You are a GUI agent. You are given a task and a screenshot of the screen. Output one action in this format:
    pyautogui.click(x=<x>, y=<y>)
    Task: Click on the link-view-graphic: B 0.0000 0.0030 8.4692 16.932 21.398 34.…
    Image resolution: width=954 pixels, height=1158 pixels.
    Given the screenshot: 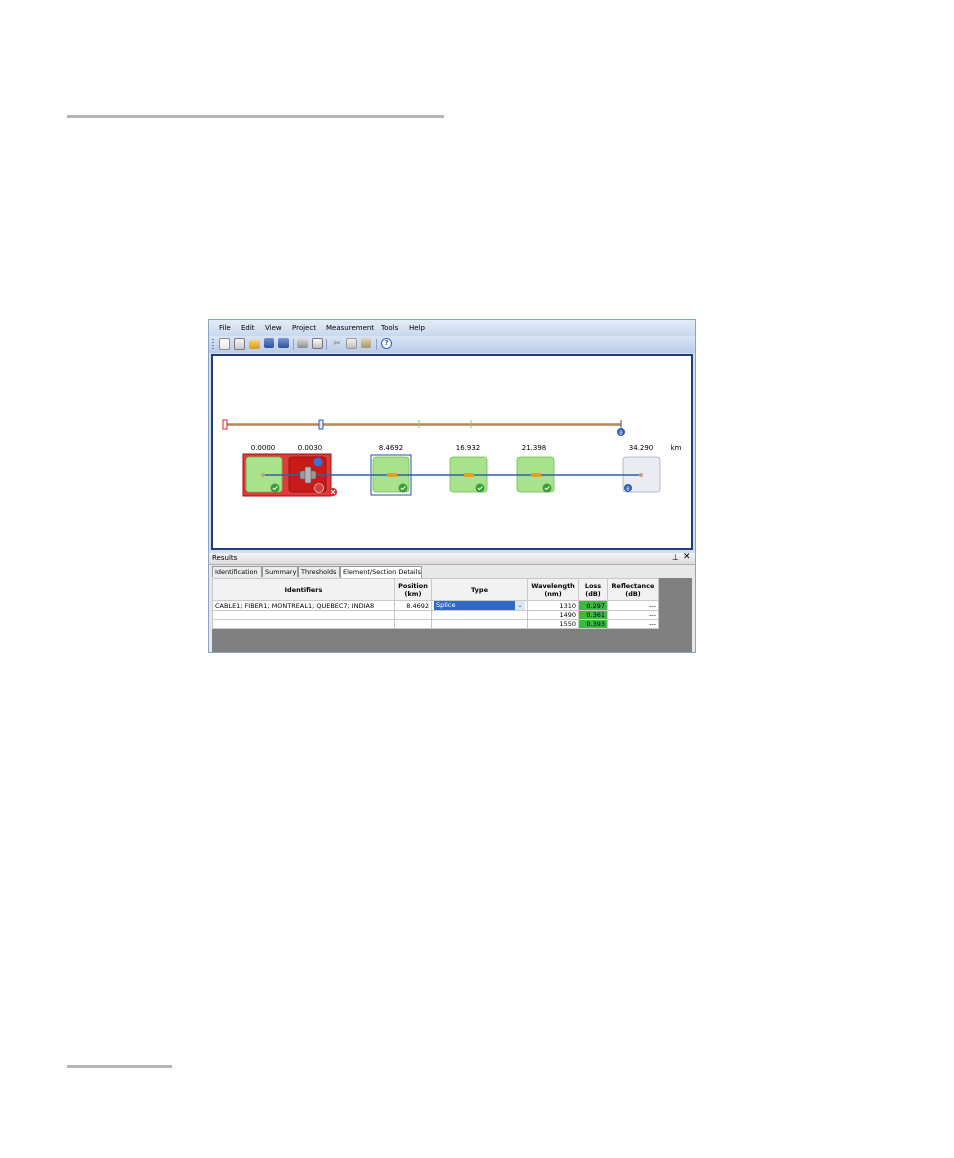 What is the action you would take?
    pyautogui.click(x=452, y=458)
    